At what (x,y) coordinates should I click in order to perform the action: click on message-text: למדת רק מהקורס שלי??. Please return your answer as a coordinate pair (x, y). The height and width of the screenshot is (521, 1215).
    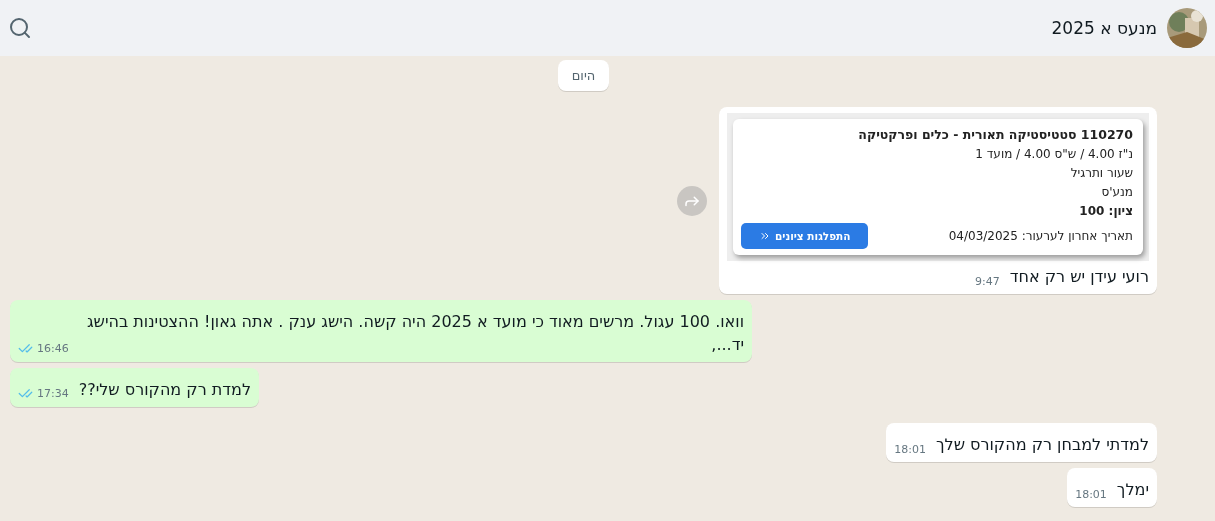
    Looking at the image, I should click on (164, 390).